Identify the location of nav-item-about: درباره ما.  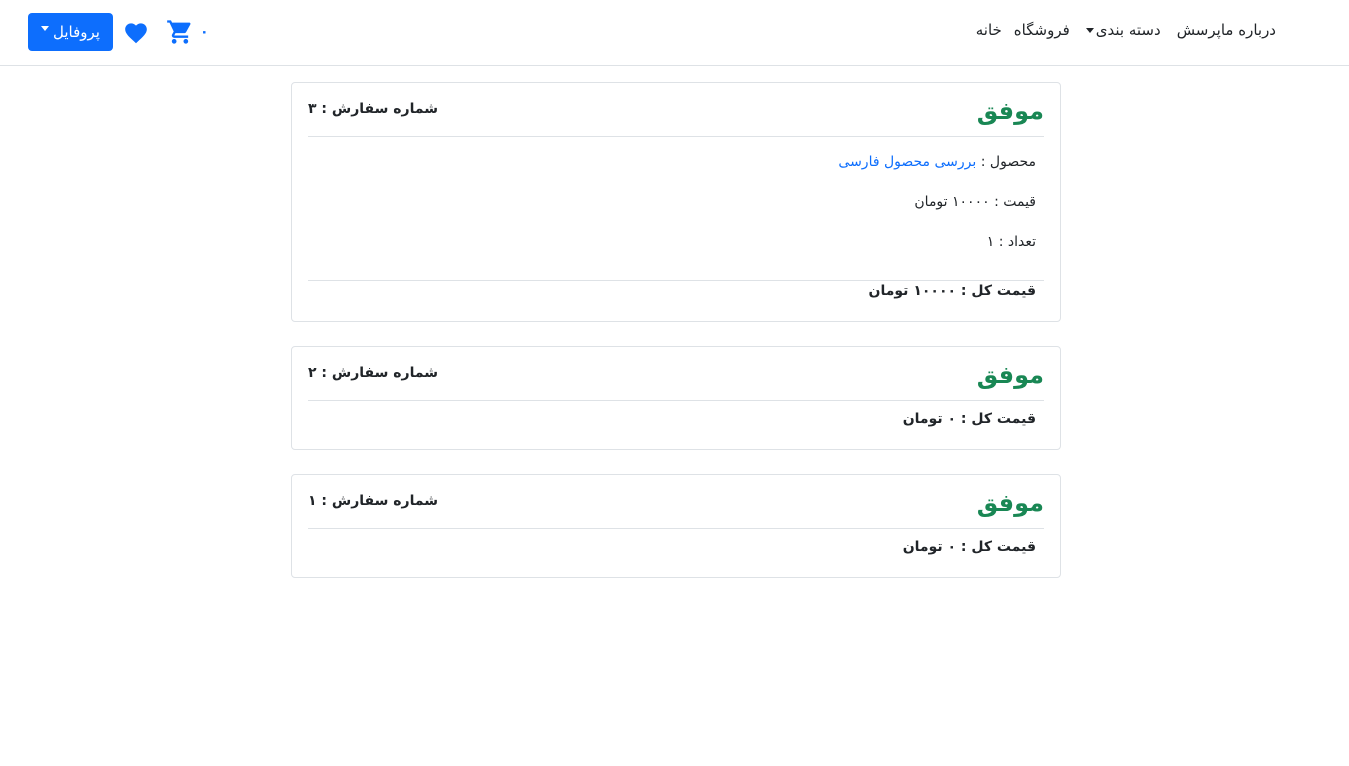
(1248, 30).